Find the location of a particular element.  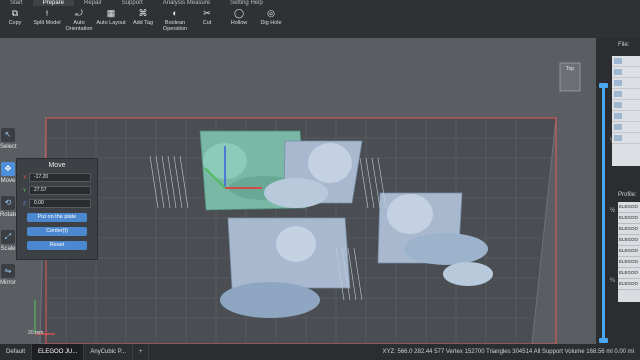

rotate-tool: ⟲ Rotate is located at coordinates (9, 213).